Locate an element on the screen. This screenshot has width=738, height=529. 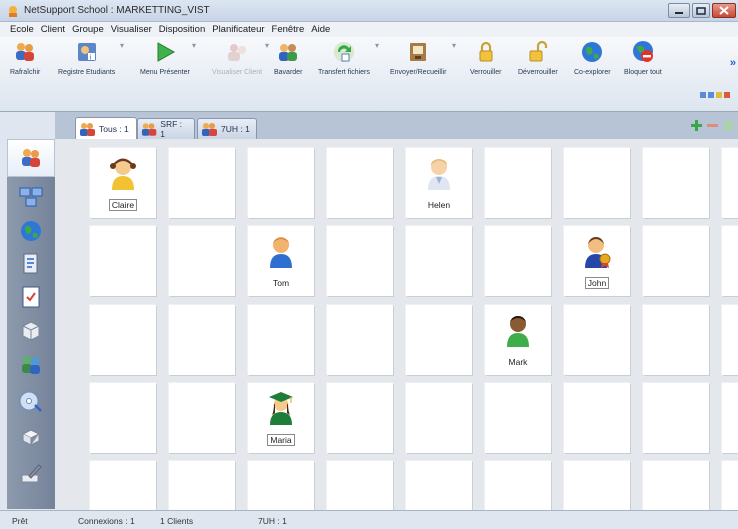
checklist-icon is located at coordinates (31, 297).